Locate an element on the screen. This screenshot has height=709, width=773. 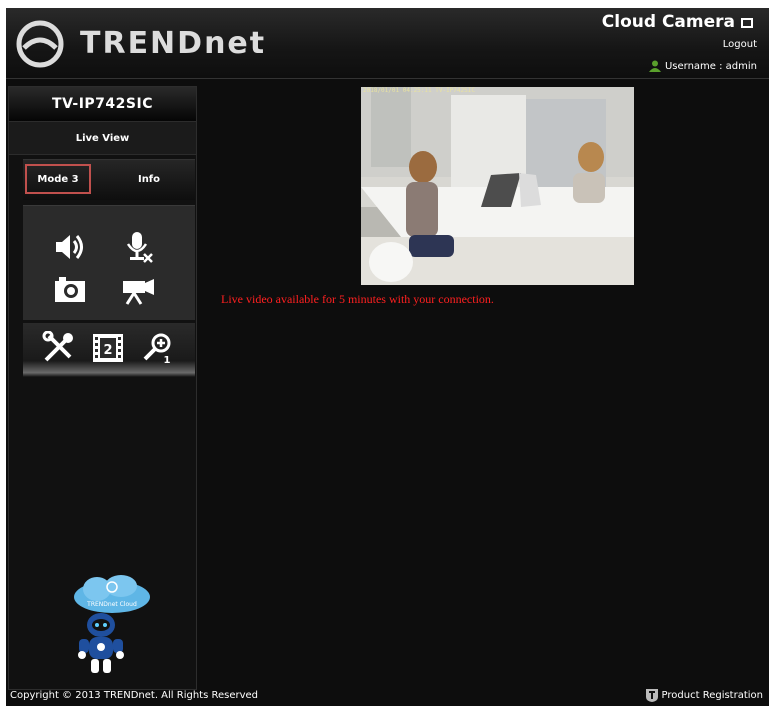
svg-text: 2 is located at coordinates (107, 350).